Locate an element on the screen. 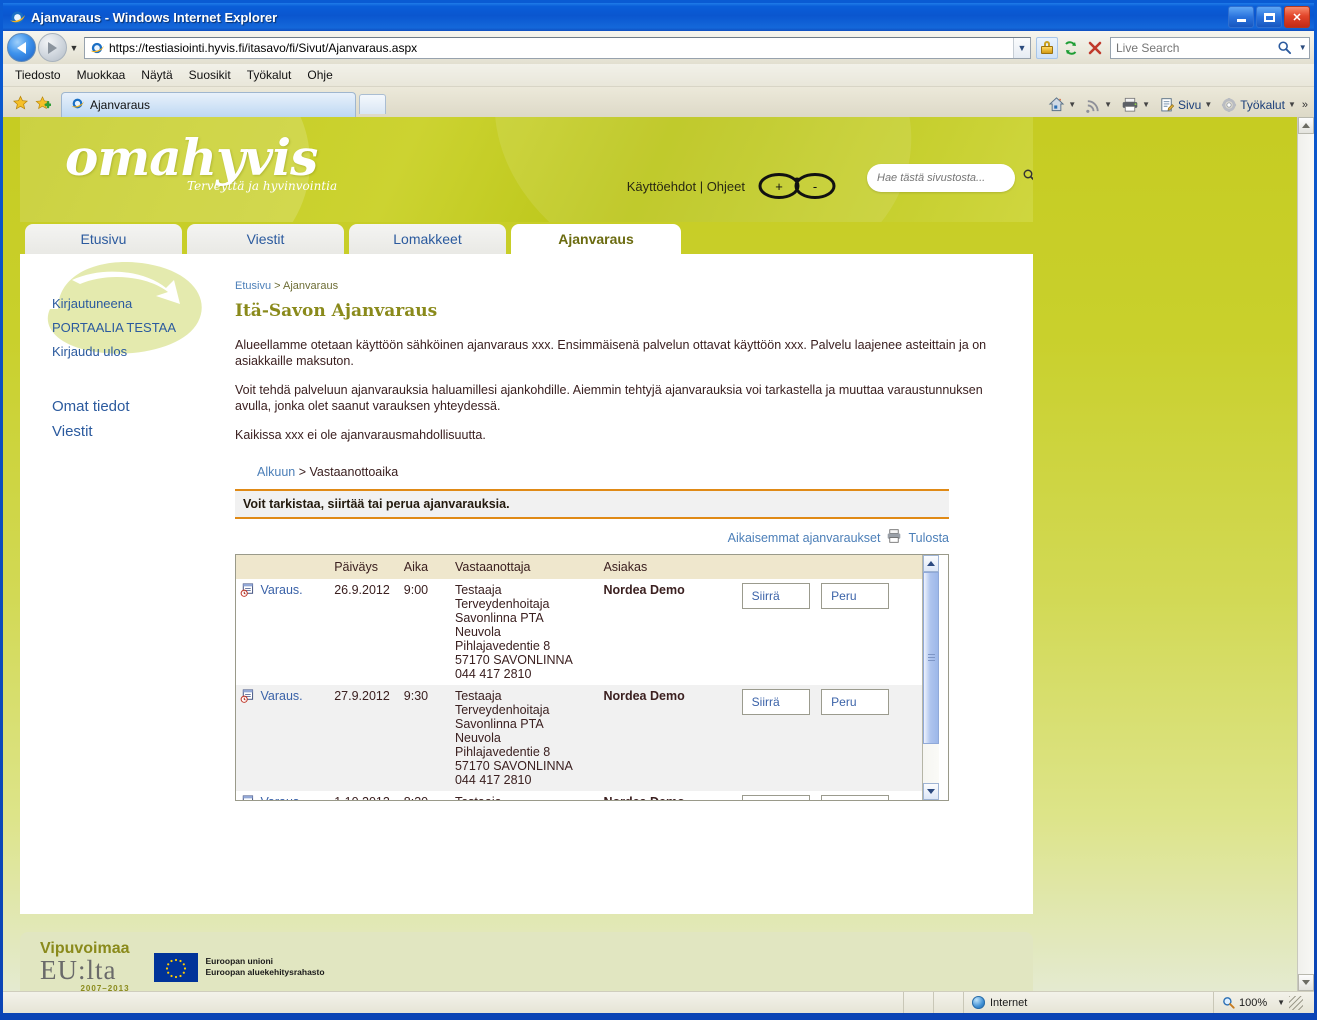  site-search-box is located at coordinates (950, 178).